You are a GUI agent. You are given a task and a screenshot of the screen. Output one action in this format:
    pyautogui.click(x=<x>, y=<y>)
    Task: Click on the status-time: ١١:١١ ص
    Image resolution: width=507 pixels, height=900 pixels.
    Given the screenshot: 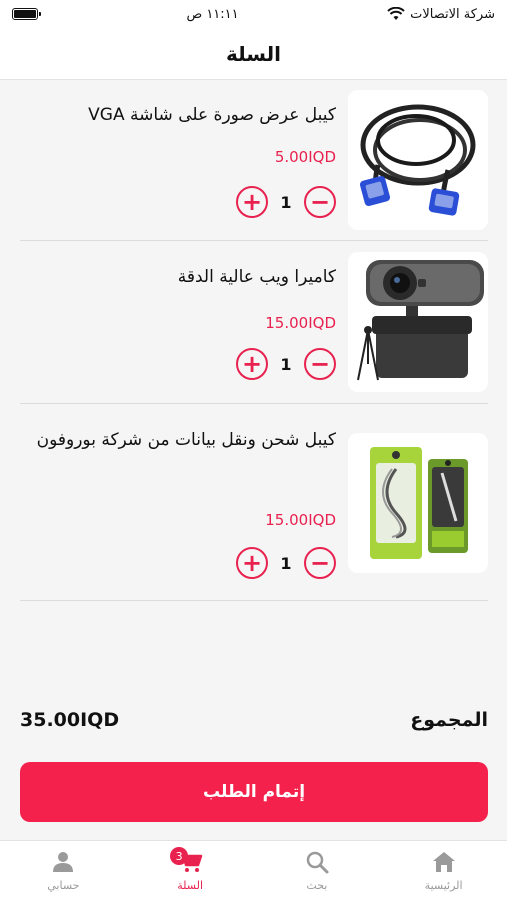 What is the action you would take?
    pyautogui.click(x=212, y=14)
    